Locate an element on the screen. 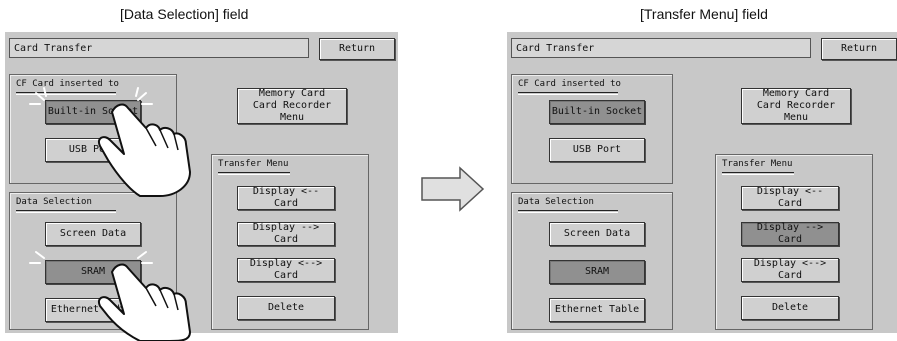  left-display-both-button: Display <--> Card is located at coordinates (286, 270).